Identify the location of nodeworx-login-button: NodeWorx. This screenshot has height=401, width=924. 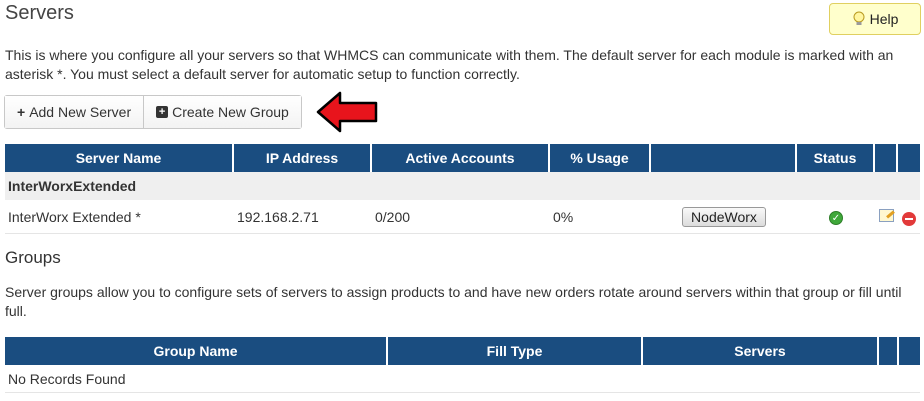
(724, 216).